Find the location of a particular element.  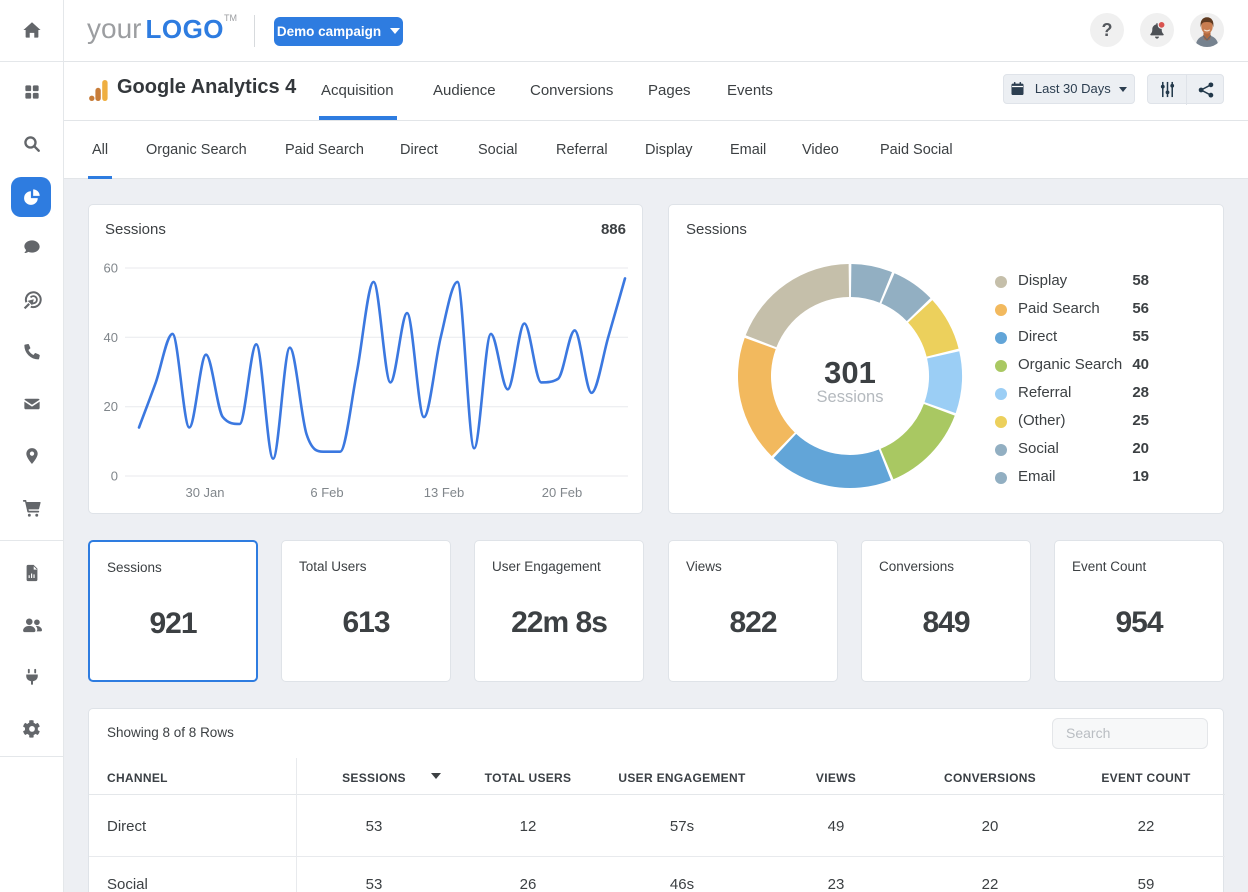

svg-text: 20 is located at coordinates (111, 406).